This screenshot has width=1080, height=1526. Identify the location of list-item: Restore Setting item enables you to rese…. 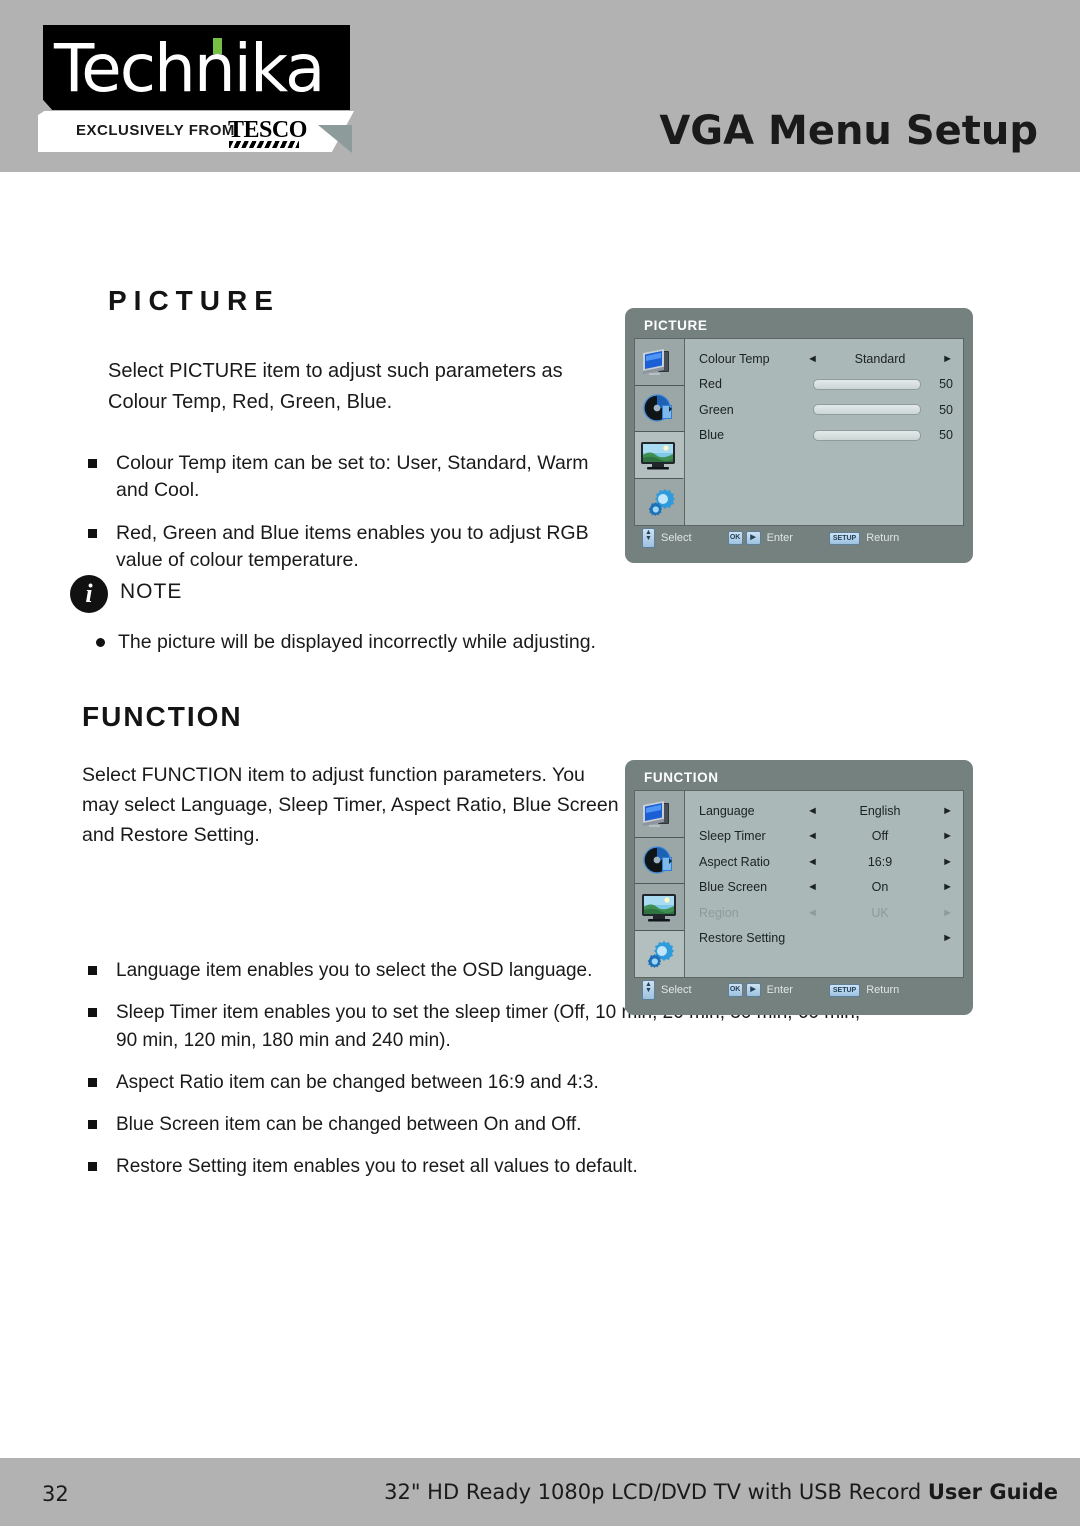
(484, 1167).